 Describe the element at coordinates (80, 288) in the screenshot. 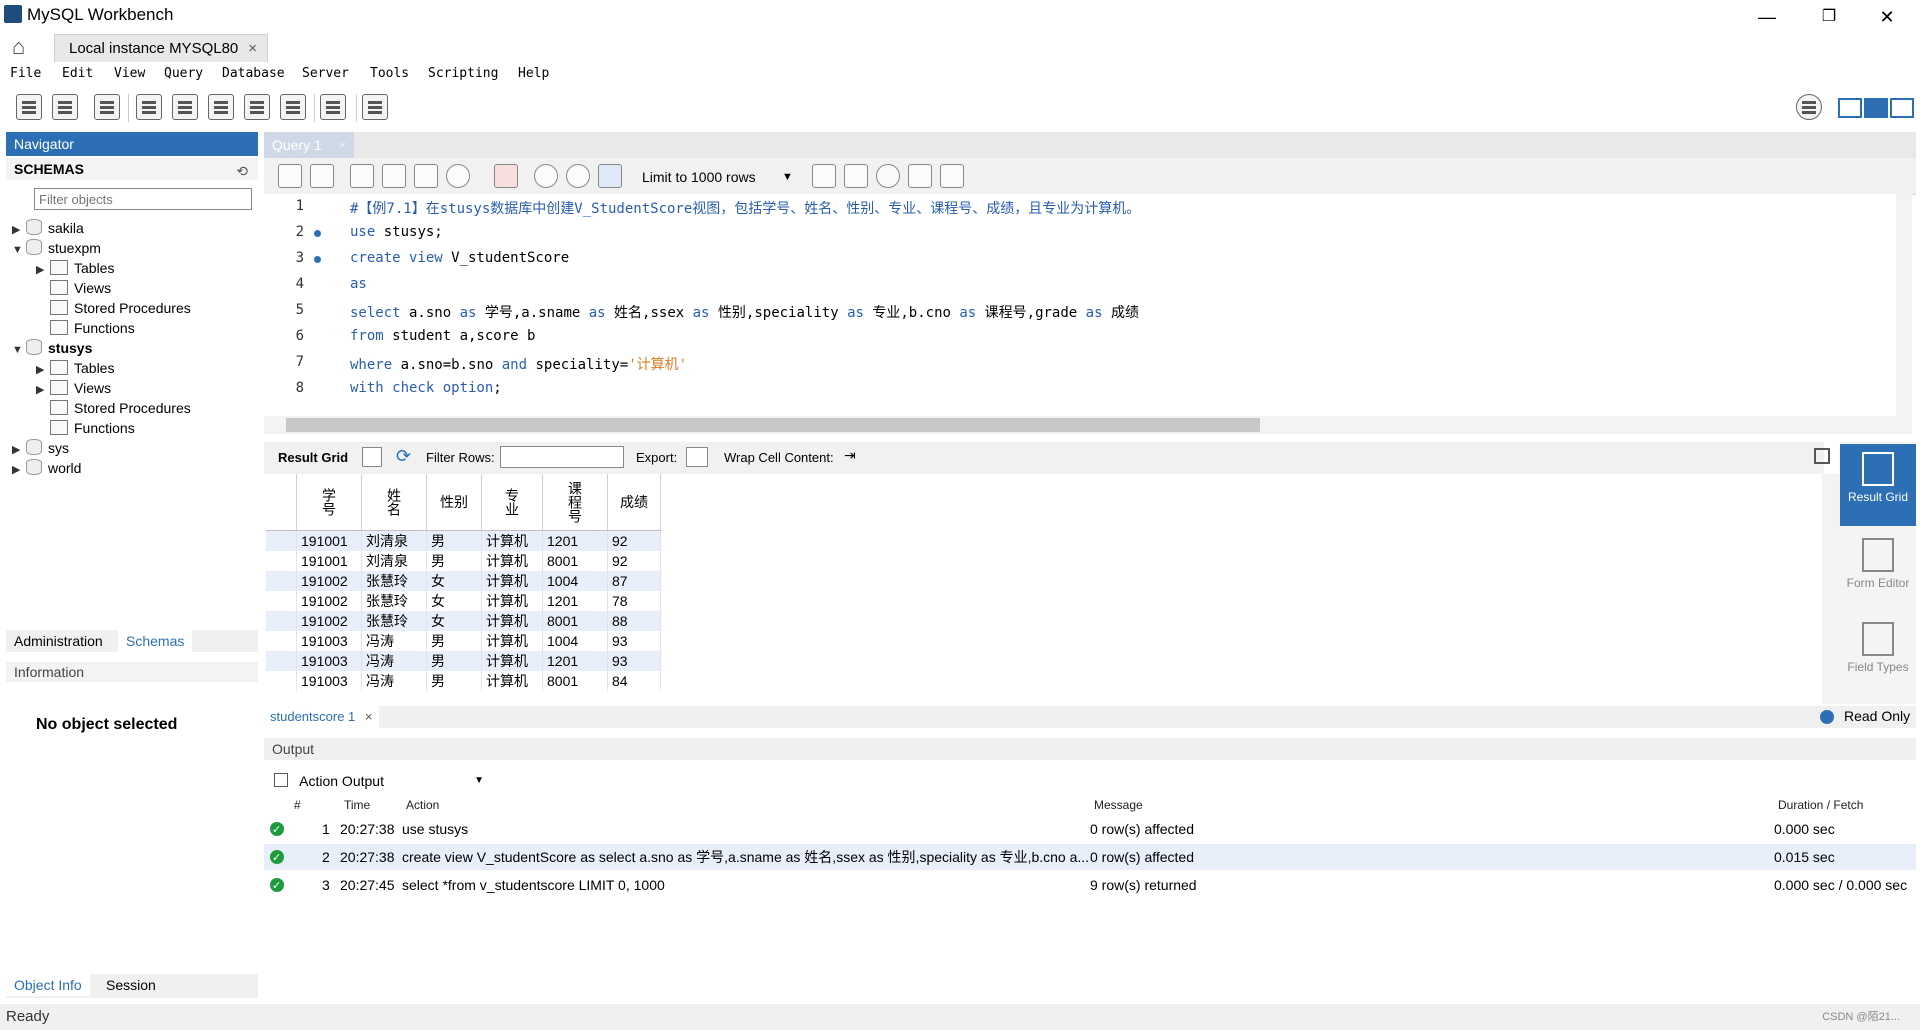

I see `stuexpm-views: Views` at that location.